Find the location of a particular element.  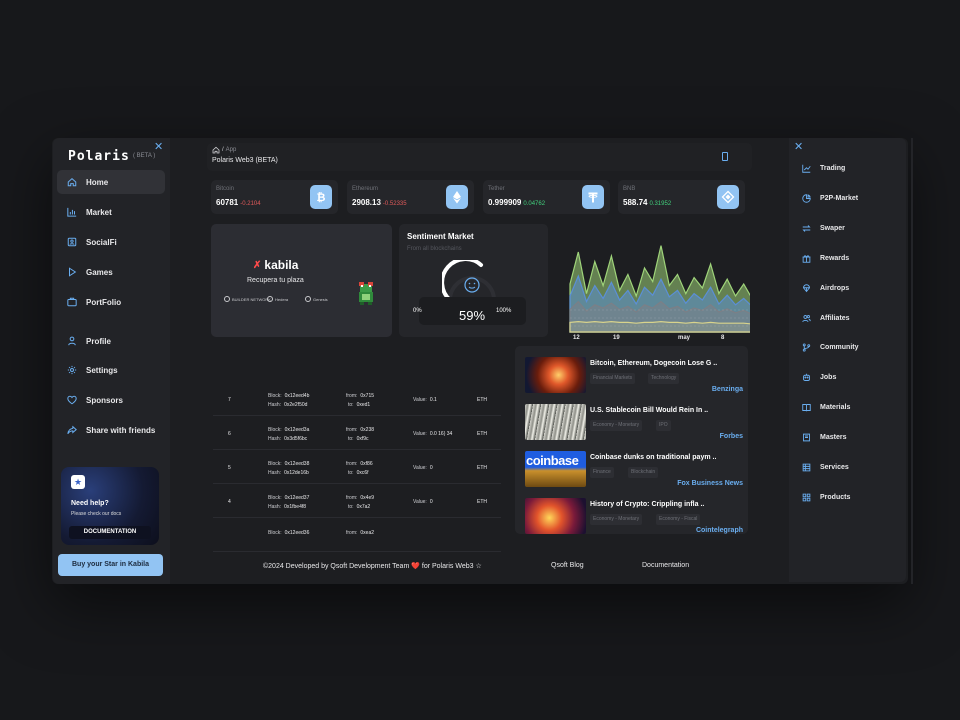

right-nav-rewards: Rewards is located at coordinates (825, 258).